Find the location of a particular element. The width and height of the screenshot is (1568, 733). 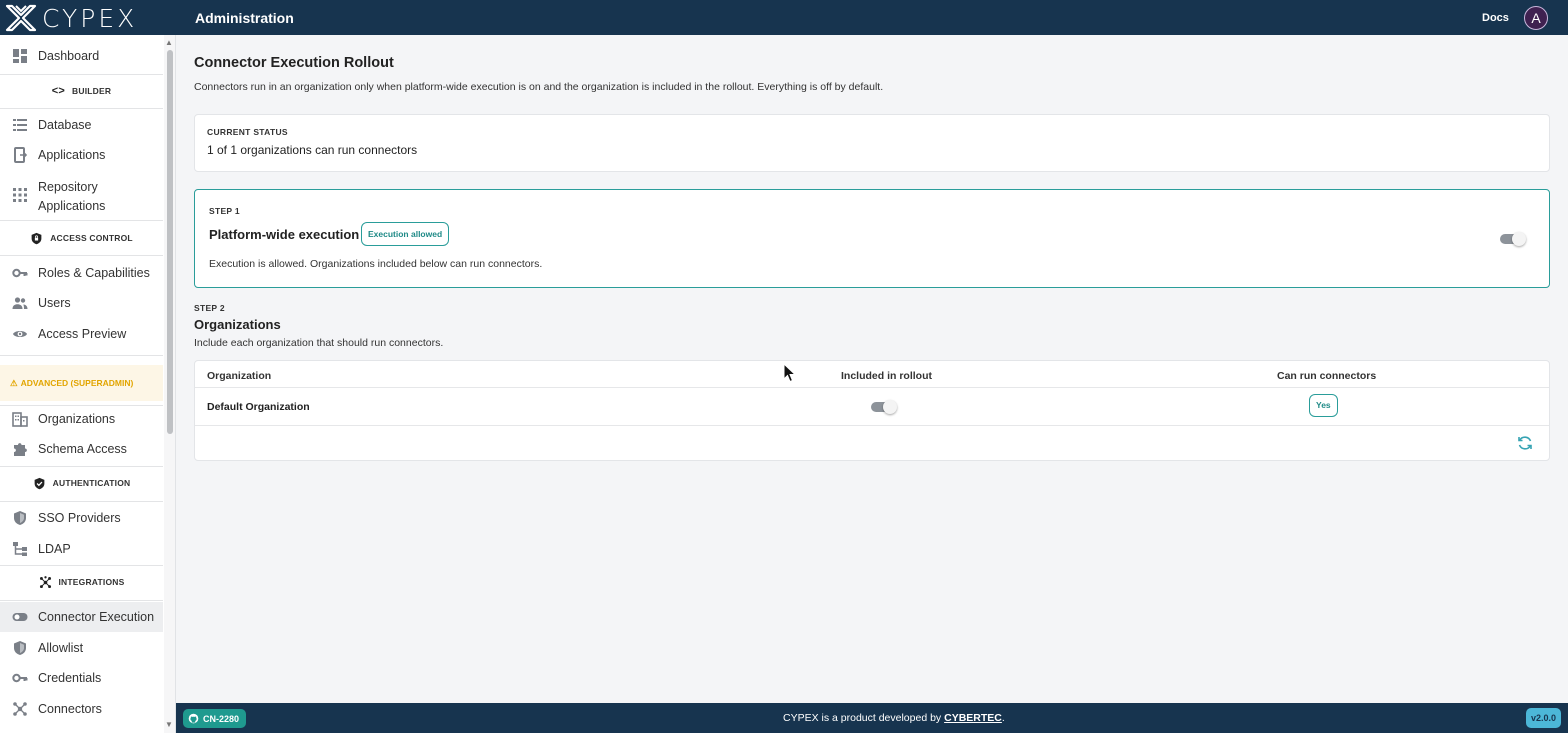

label-line-1: Repository is located at coordinates (68, 187).